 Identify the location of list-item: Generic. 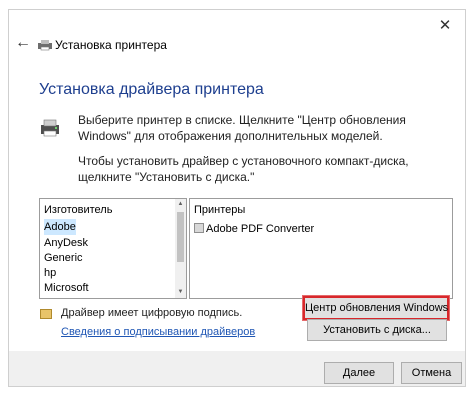
(63, 258).